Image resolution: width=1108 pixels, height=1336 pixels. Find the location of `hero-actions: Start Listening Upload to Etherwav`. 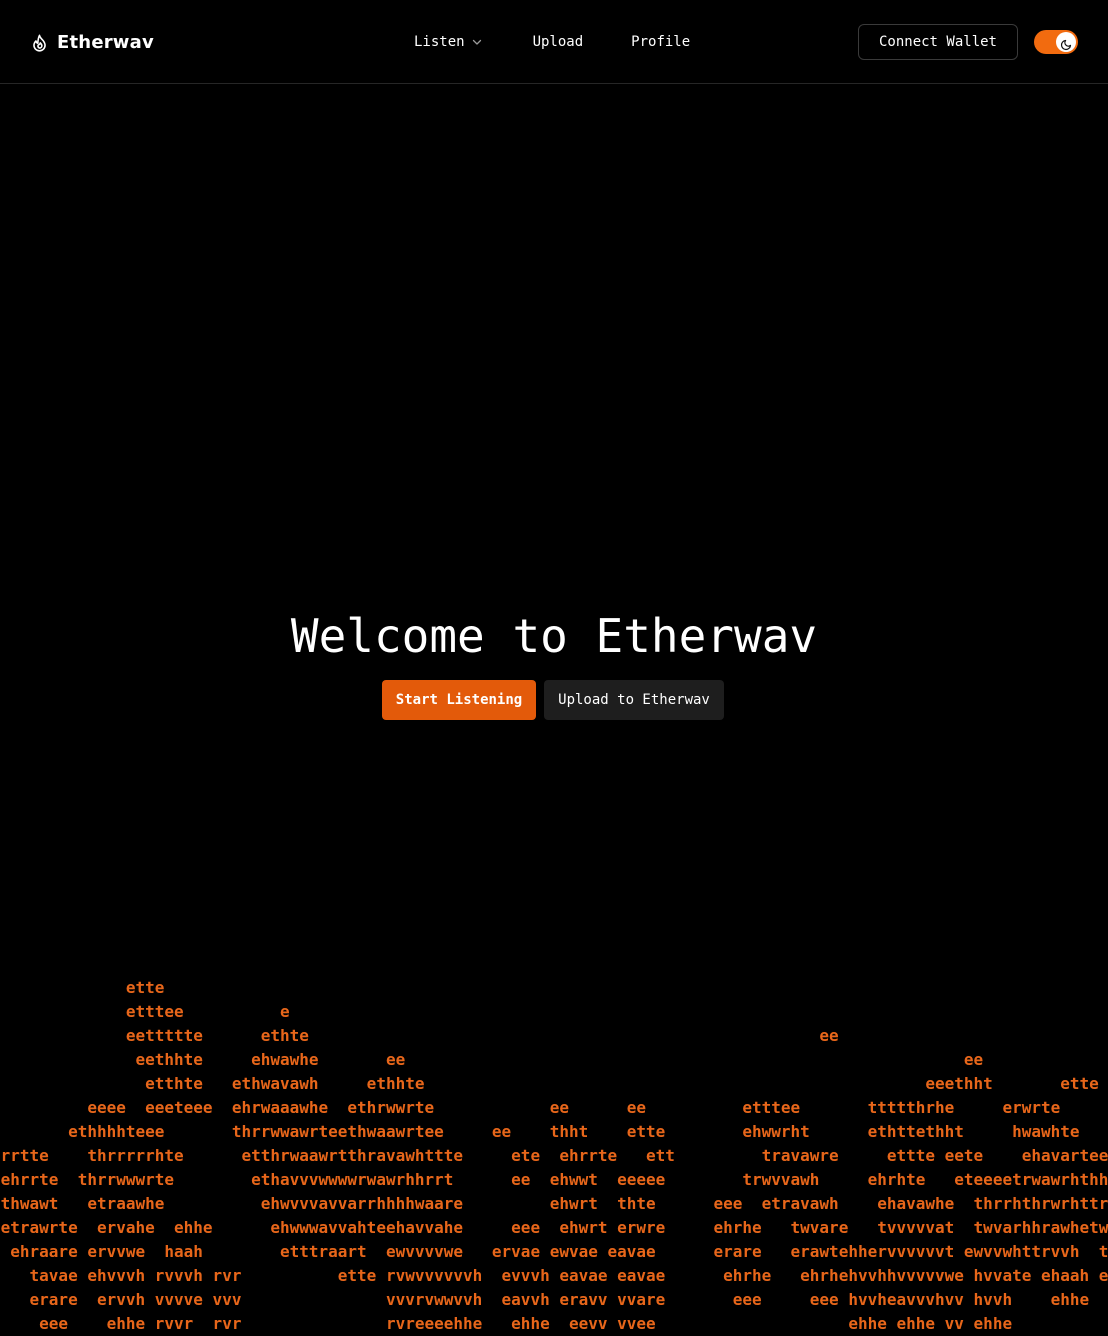

hero-actions: Start Listening Upload to Etherwav is located at coordinates (553, 700).